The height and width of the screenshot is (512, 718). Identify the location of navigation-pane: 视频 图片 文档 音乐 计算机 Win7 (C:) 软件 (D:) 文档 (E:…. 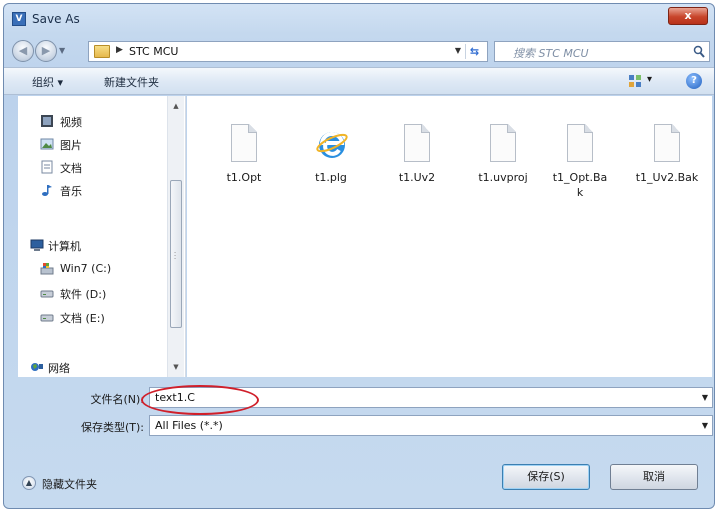
(102, 236).